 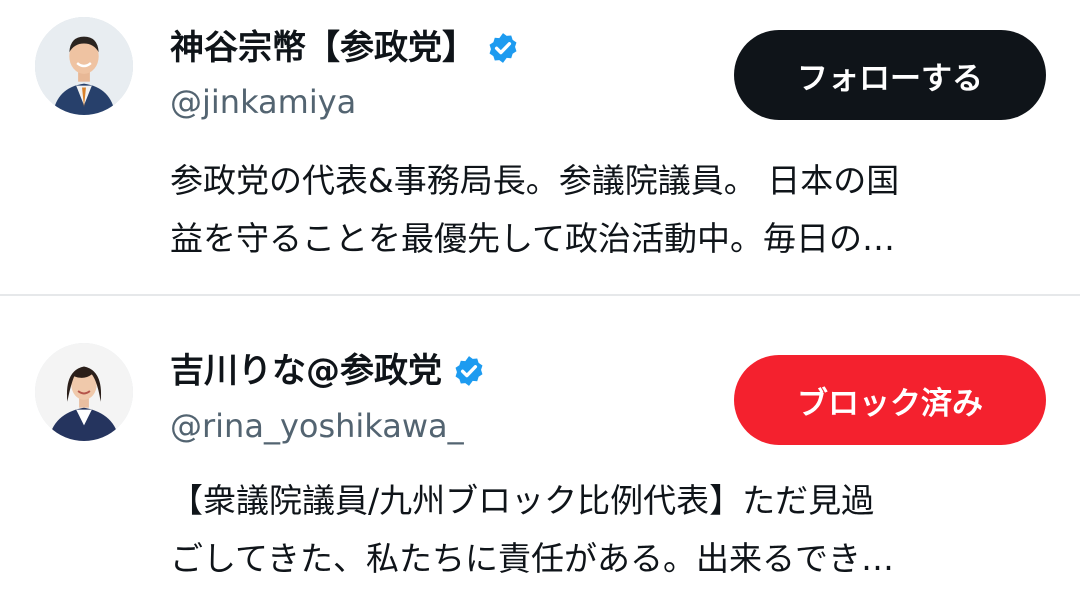 What do you see at coordinates (306, 371) in the screenshot?
I see `display-name: 吉川りな@参政党` at bounding box center [306, 371].